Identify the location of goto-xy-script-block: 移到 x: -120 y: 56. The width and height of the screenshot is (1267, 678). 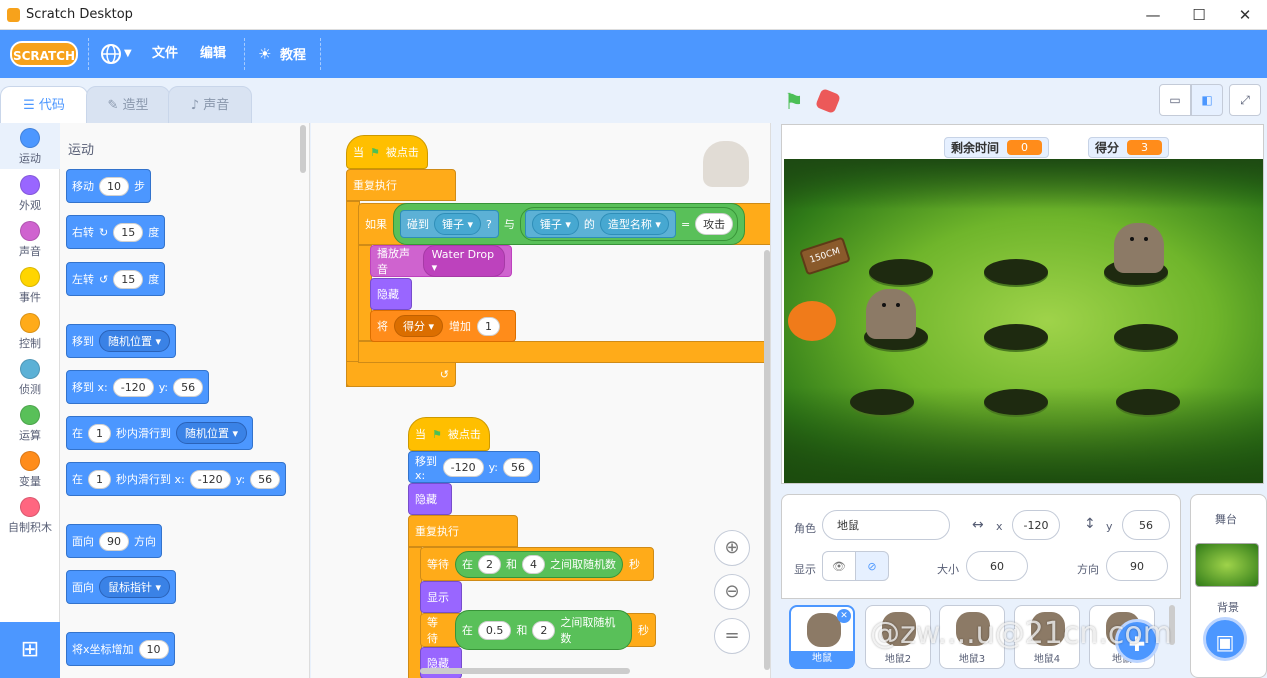
(474, 467).